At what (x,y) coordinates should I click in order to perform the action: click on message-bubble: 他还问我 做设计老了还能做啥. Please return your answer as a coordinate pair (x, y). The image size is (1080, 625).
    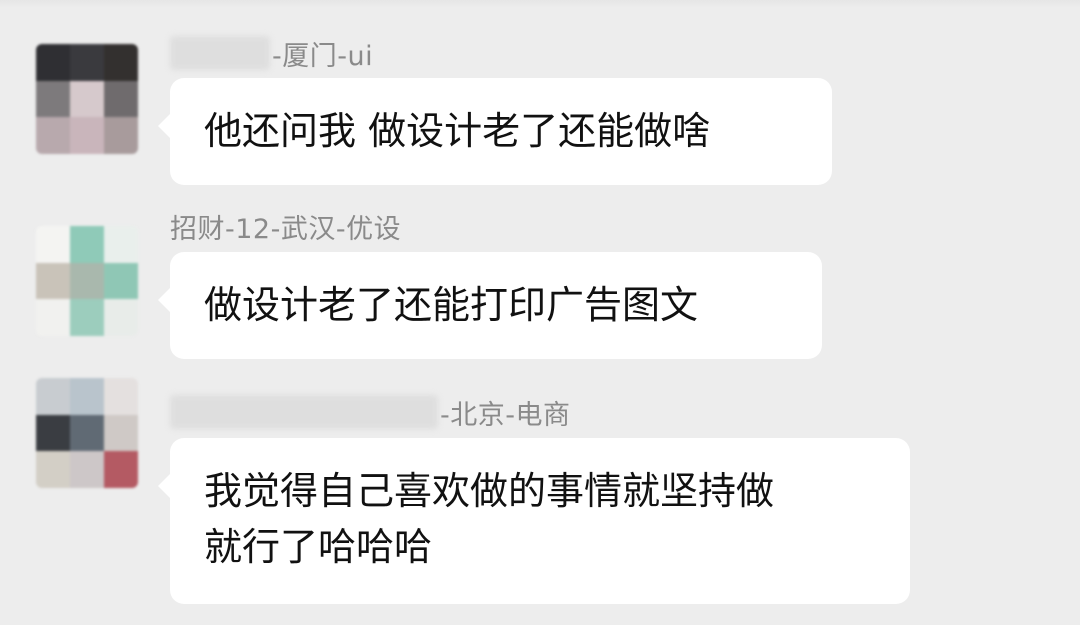
    Looking at the image, I should click on (495, 131).